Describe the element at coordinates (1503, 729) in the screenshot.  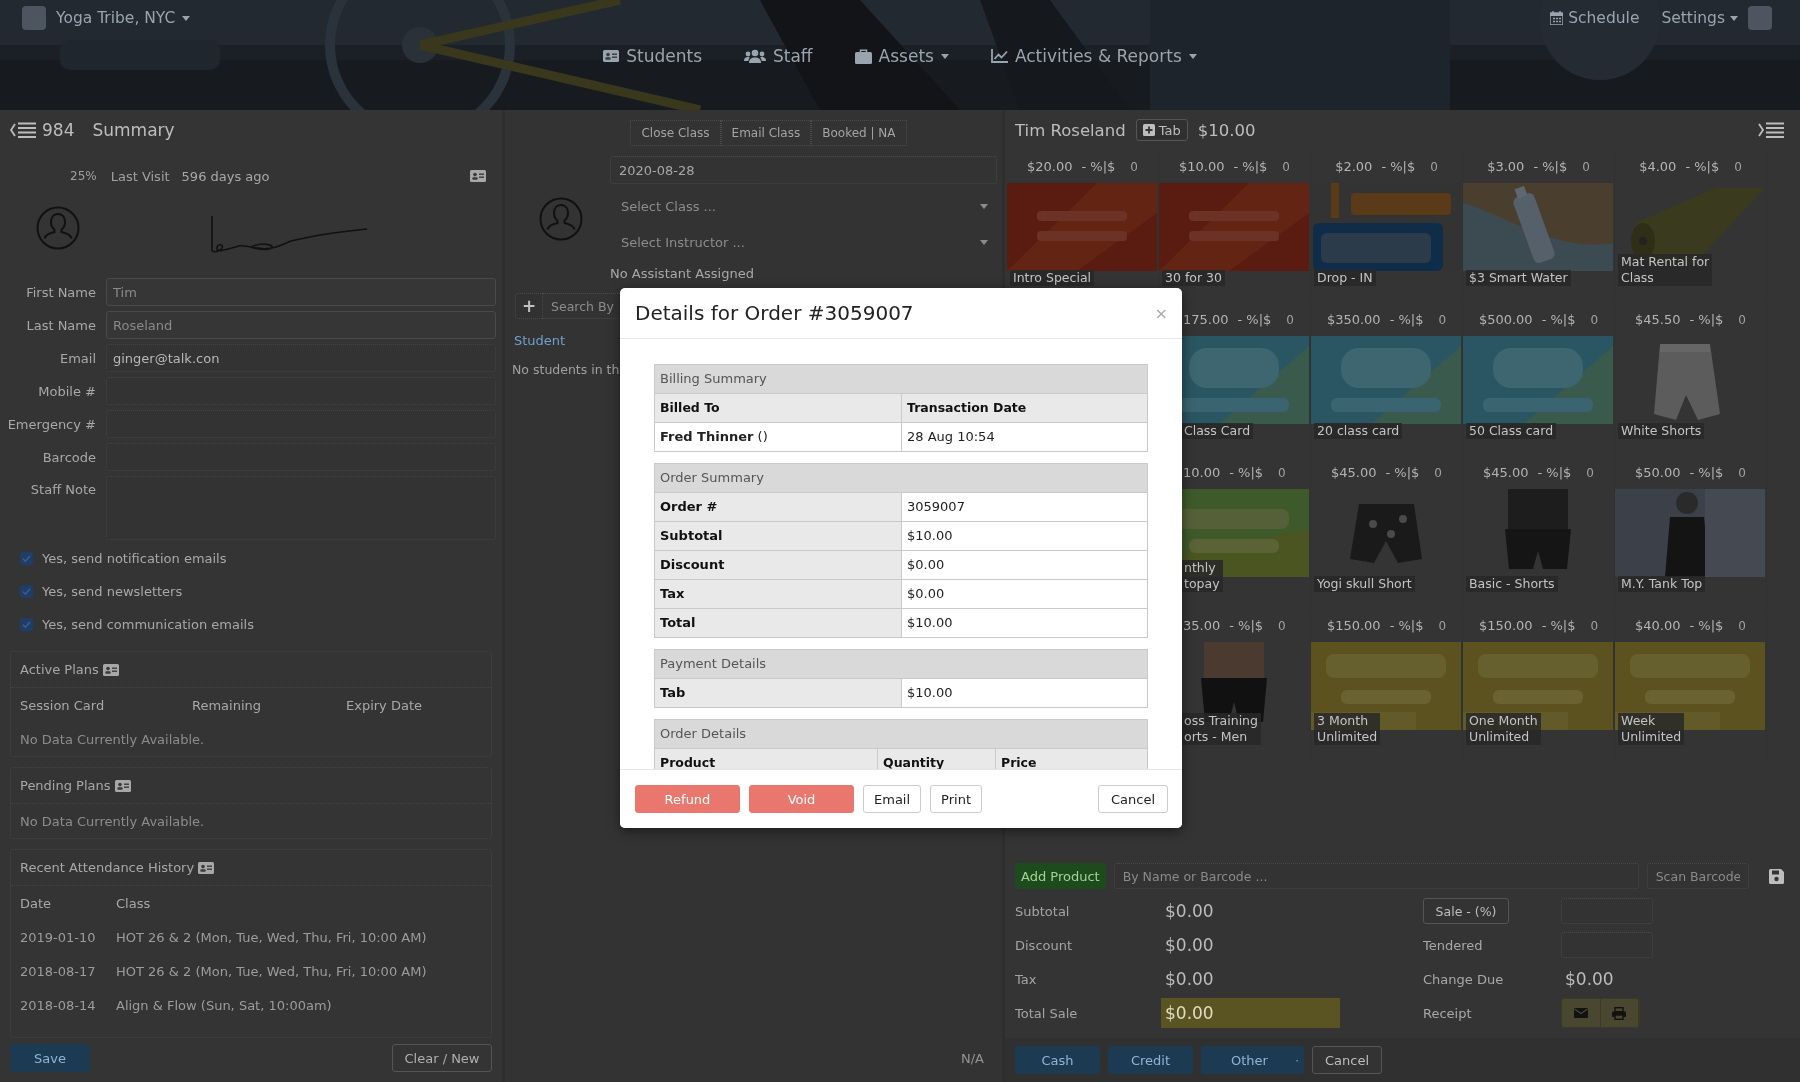
I see `product-name: One Month Unlimited` at that location.